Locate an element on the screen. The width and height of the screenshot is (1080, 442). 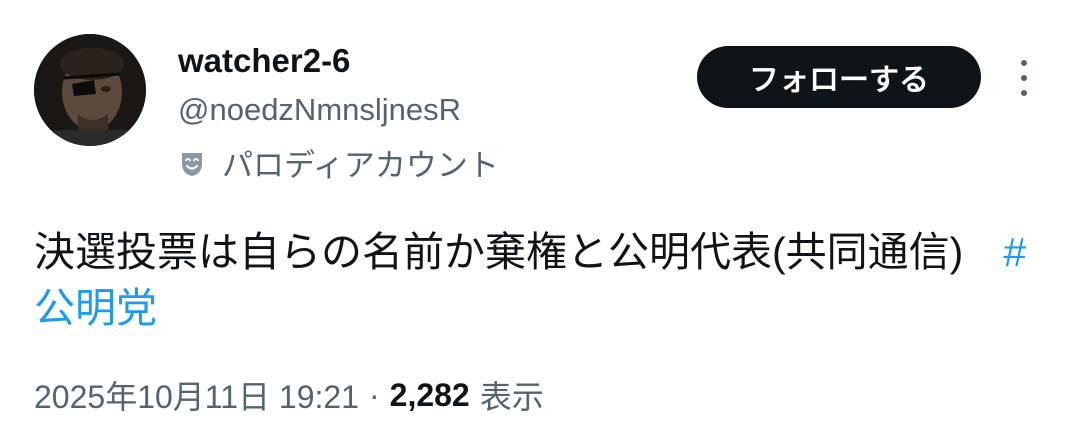
display-name: watcher2-6 is located at coordinates (264, 61).